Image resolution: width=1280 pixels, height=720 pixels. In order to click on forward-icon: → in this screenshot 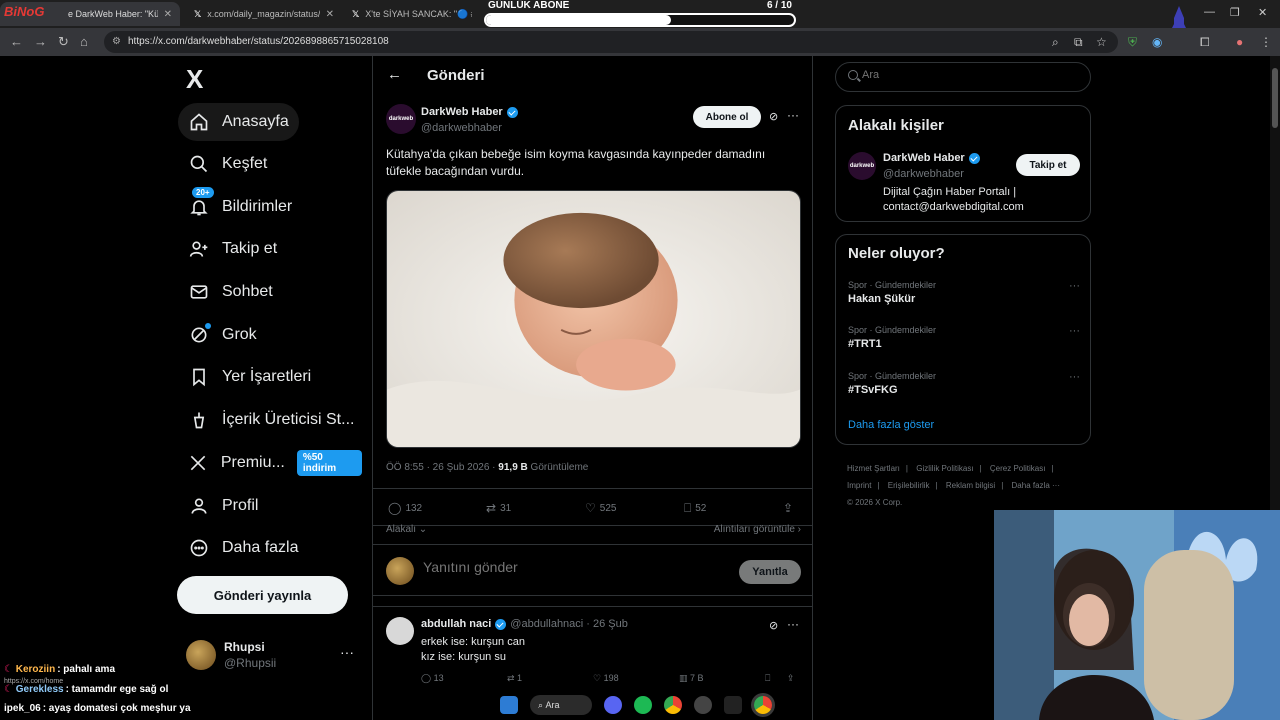, I will do `click(40, 41)`.